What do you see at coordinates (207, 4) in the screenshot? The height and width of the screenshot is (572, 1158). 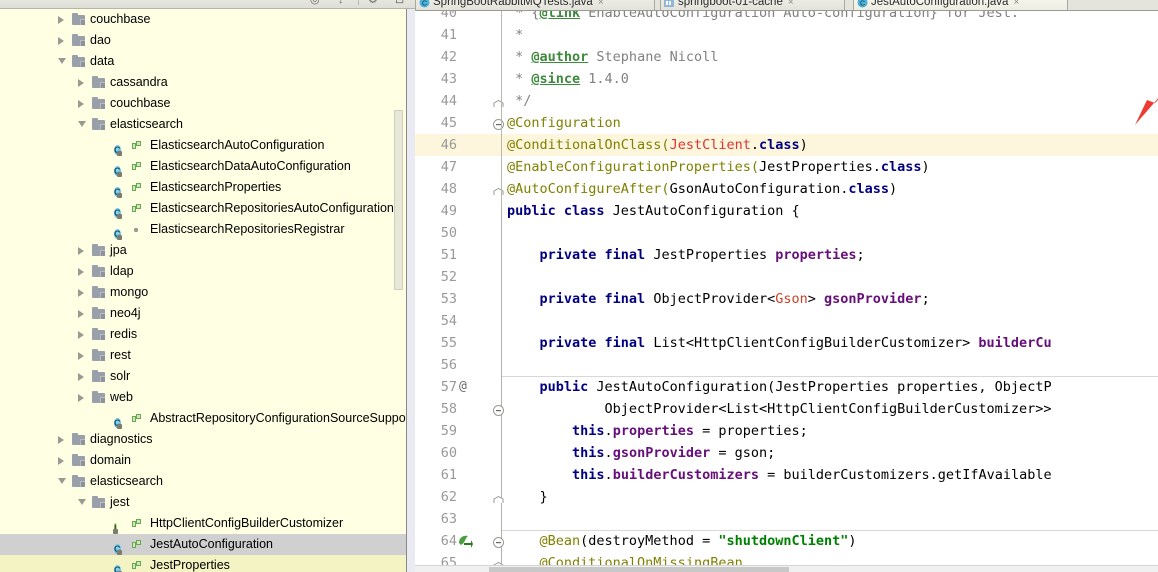 I see `project-toolbar: ◎ ↓ ⚙ ⊟` at bounding box center [207, 4].